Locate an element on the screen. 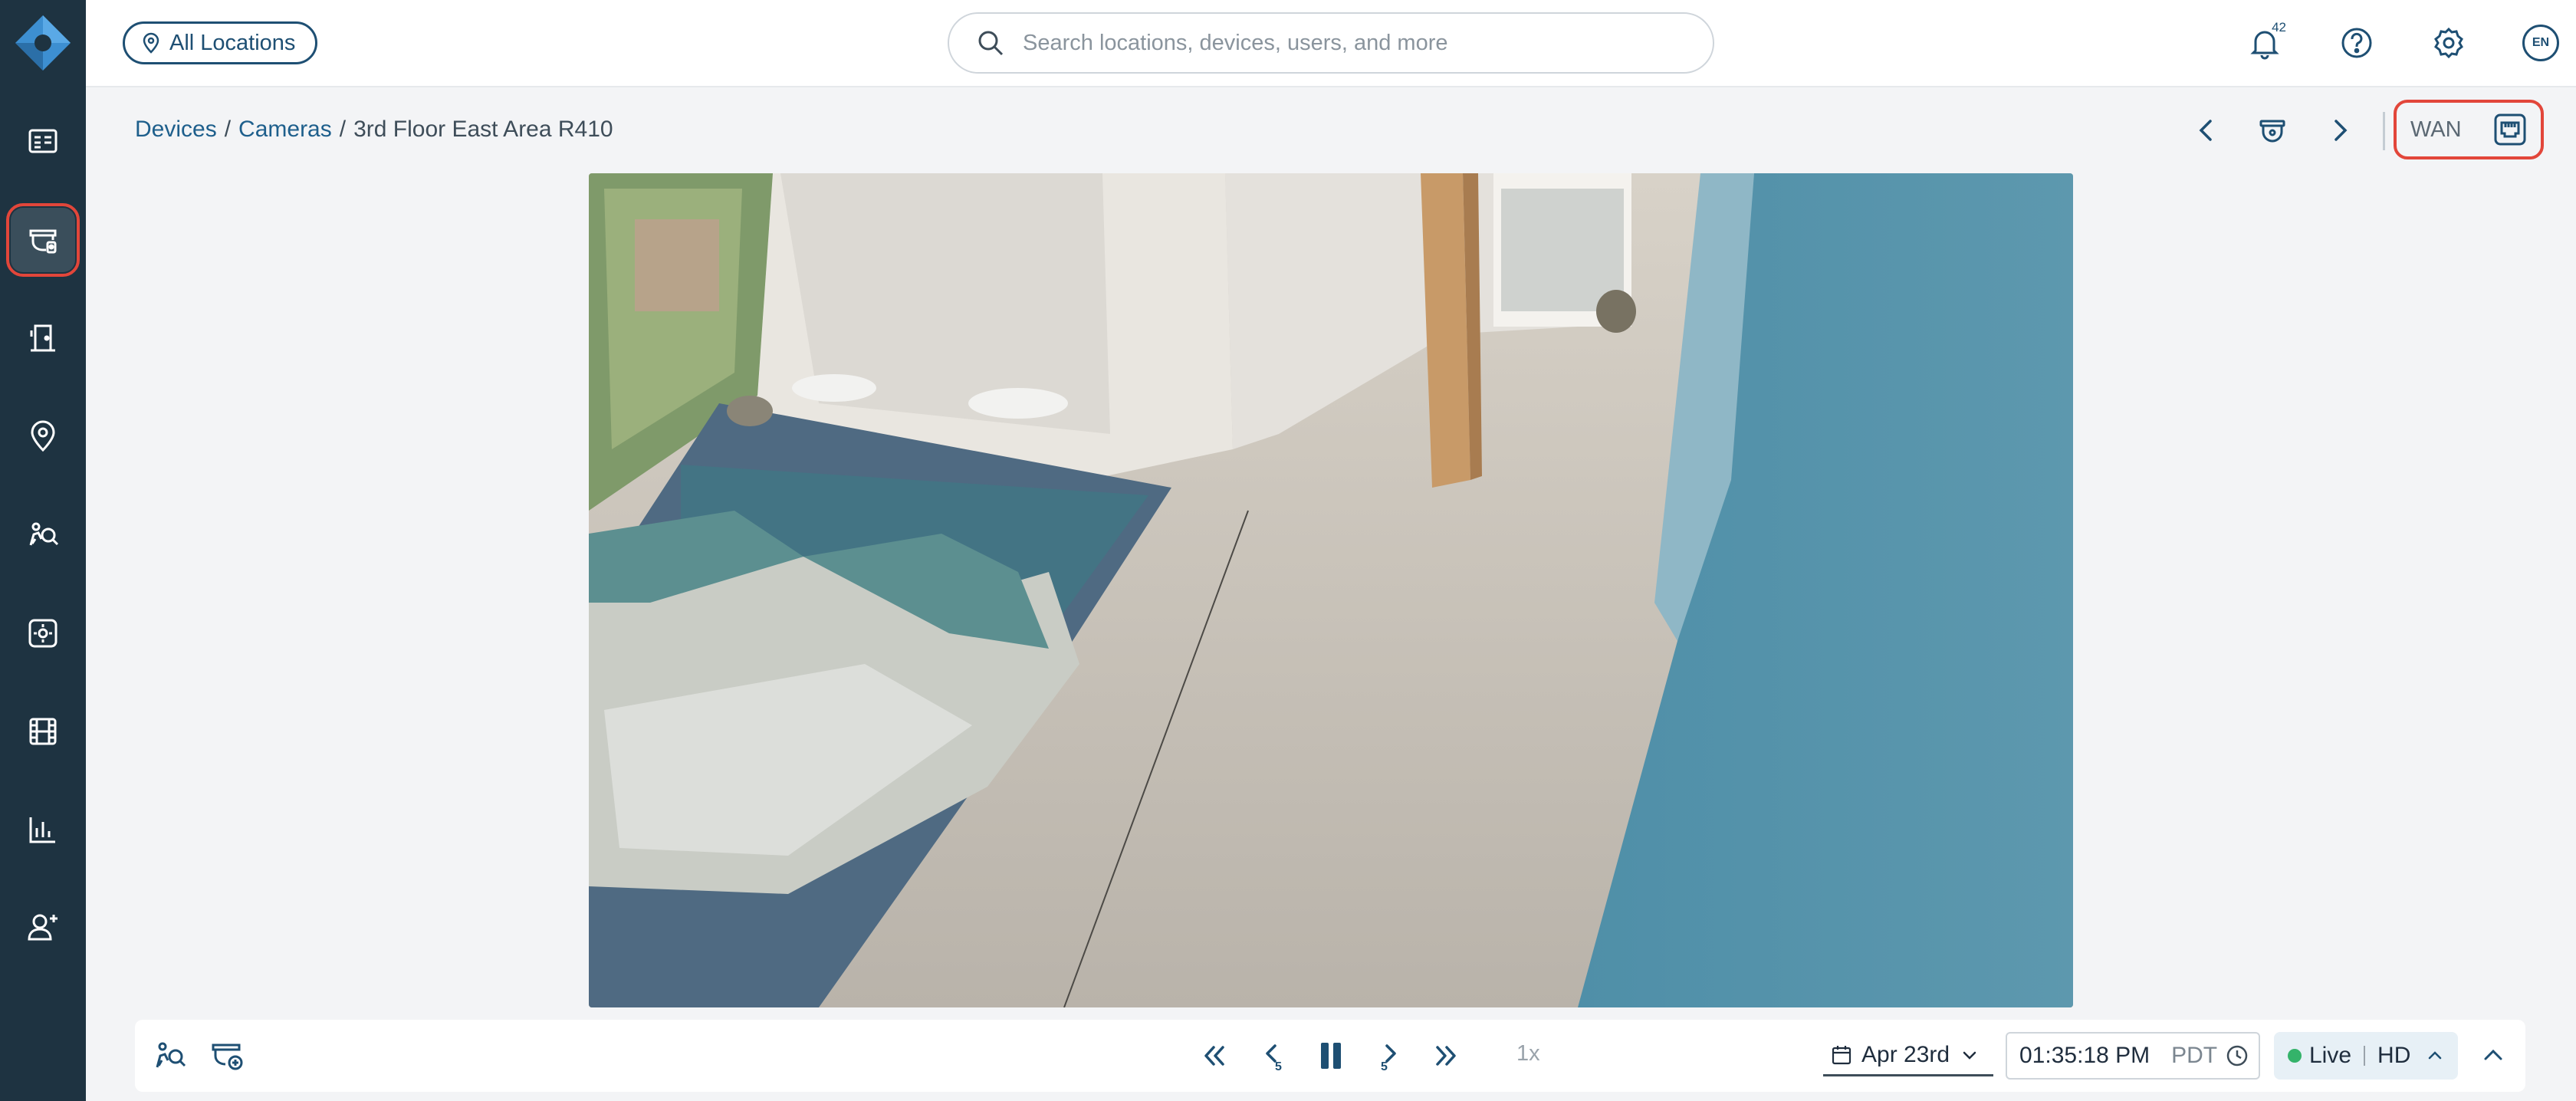  timezone-label: PDT is located at coordinates (2194, 1055).